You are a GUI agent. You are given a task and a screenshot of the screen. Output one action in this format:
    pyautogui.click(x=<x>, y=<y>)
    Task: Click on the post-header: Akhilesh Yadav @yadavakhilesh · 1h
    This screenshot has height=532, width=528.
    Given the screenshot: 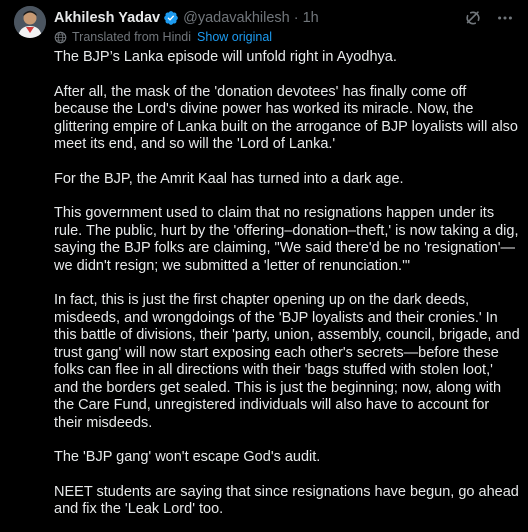 What is the action you would take?
    pyautogui.click(x=284, y=18)
    